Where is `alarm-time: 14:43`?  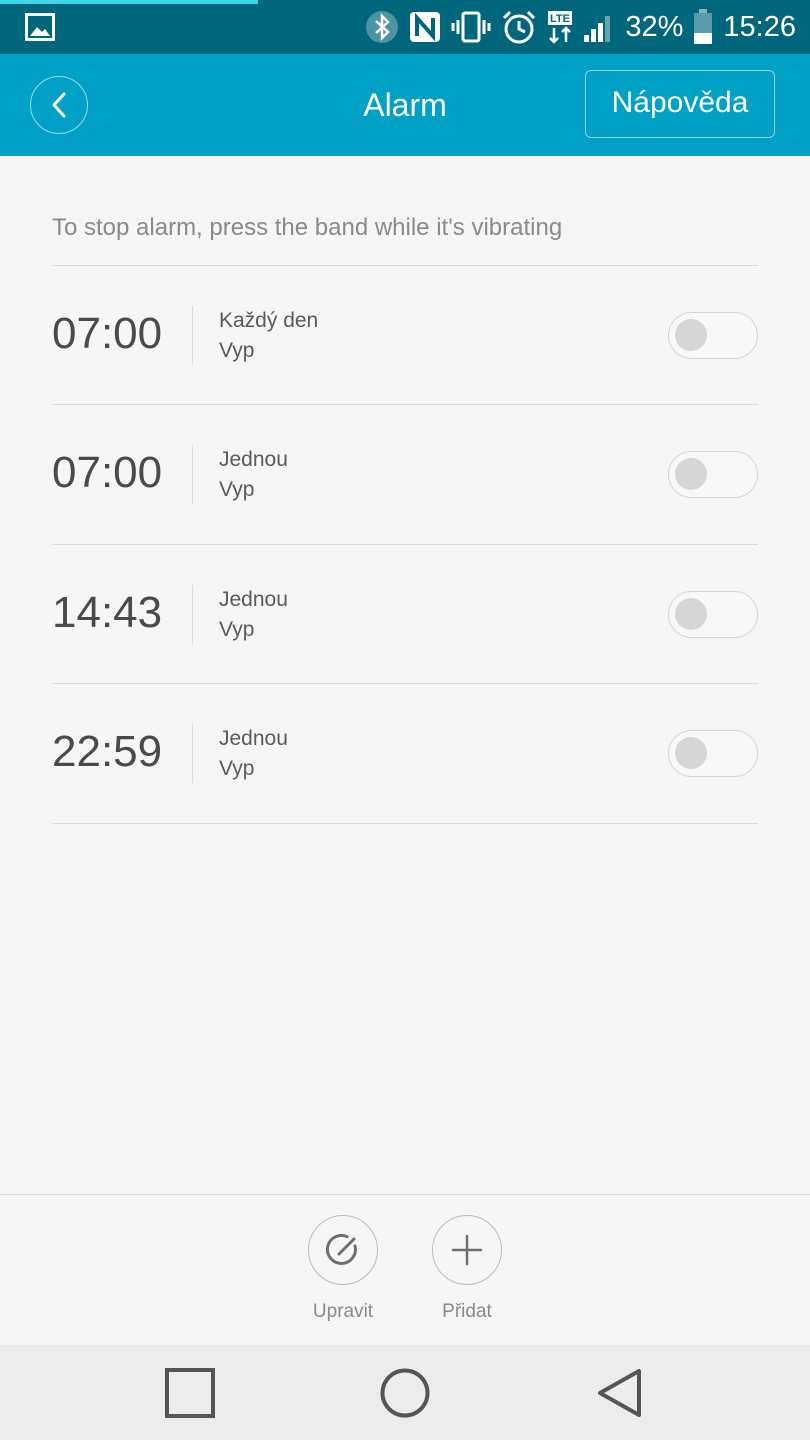
alarm-time: 14:43 is located at coordinates (107, 612).